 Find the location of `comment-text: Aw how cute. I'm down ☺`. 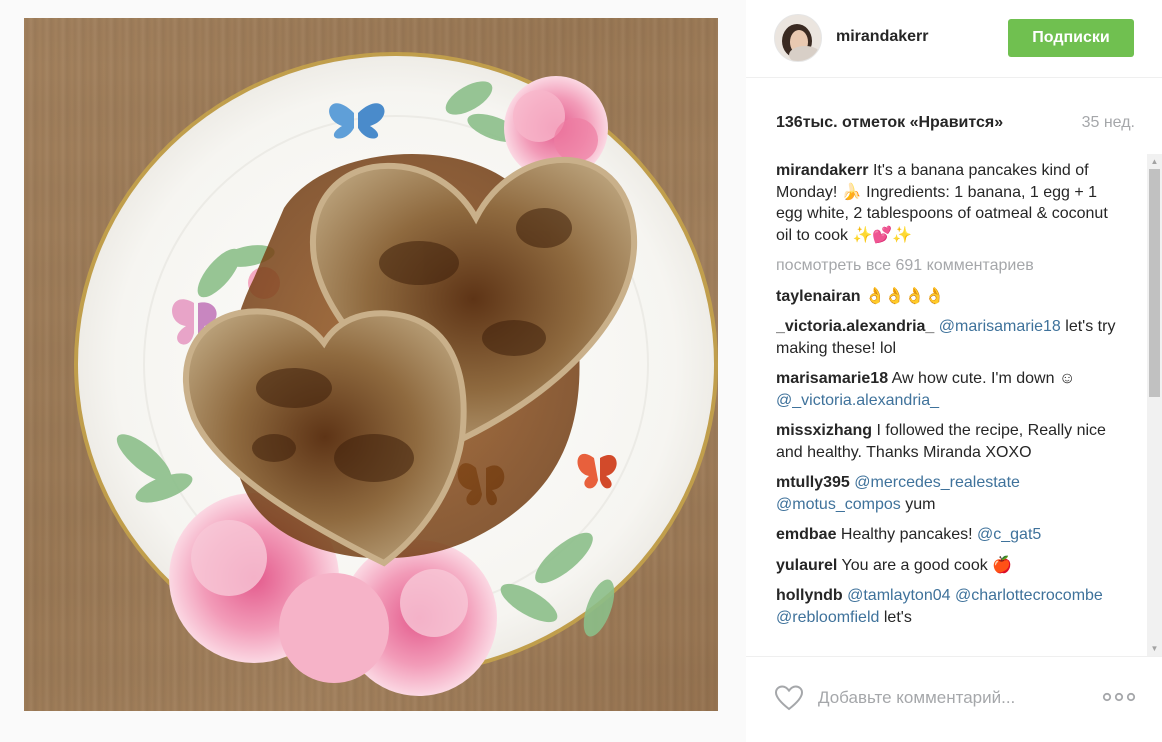

comment-text: Aw how cute. I'm down ☺ is located at coordinates (983, 378).